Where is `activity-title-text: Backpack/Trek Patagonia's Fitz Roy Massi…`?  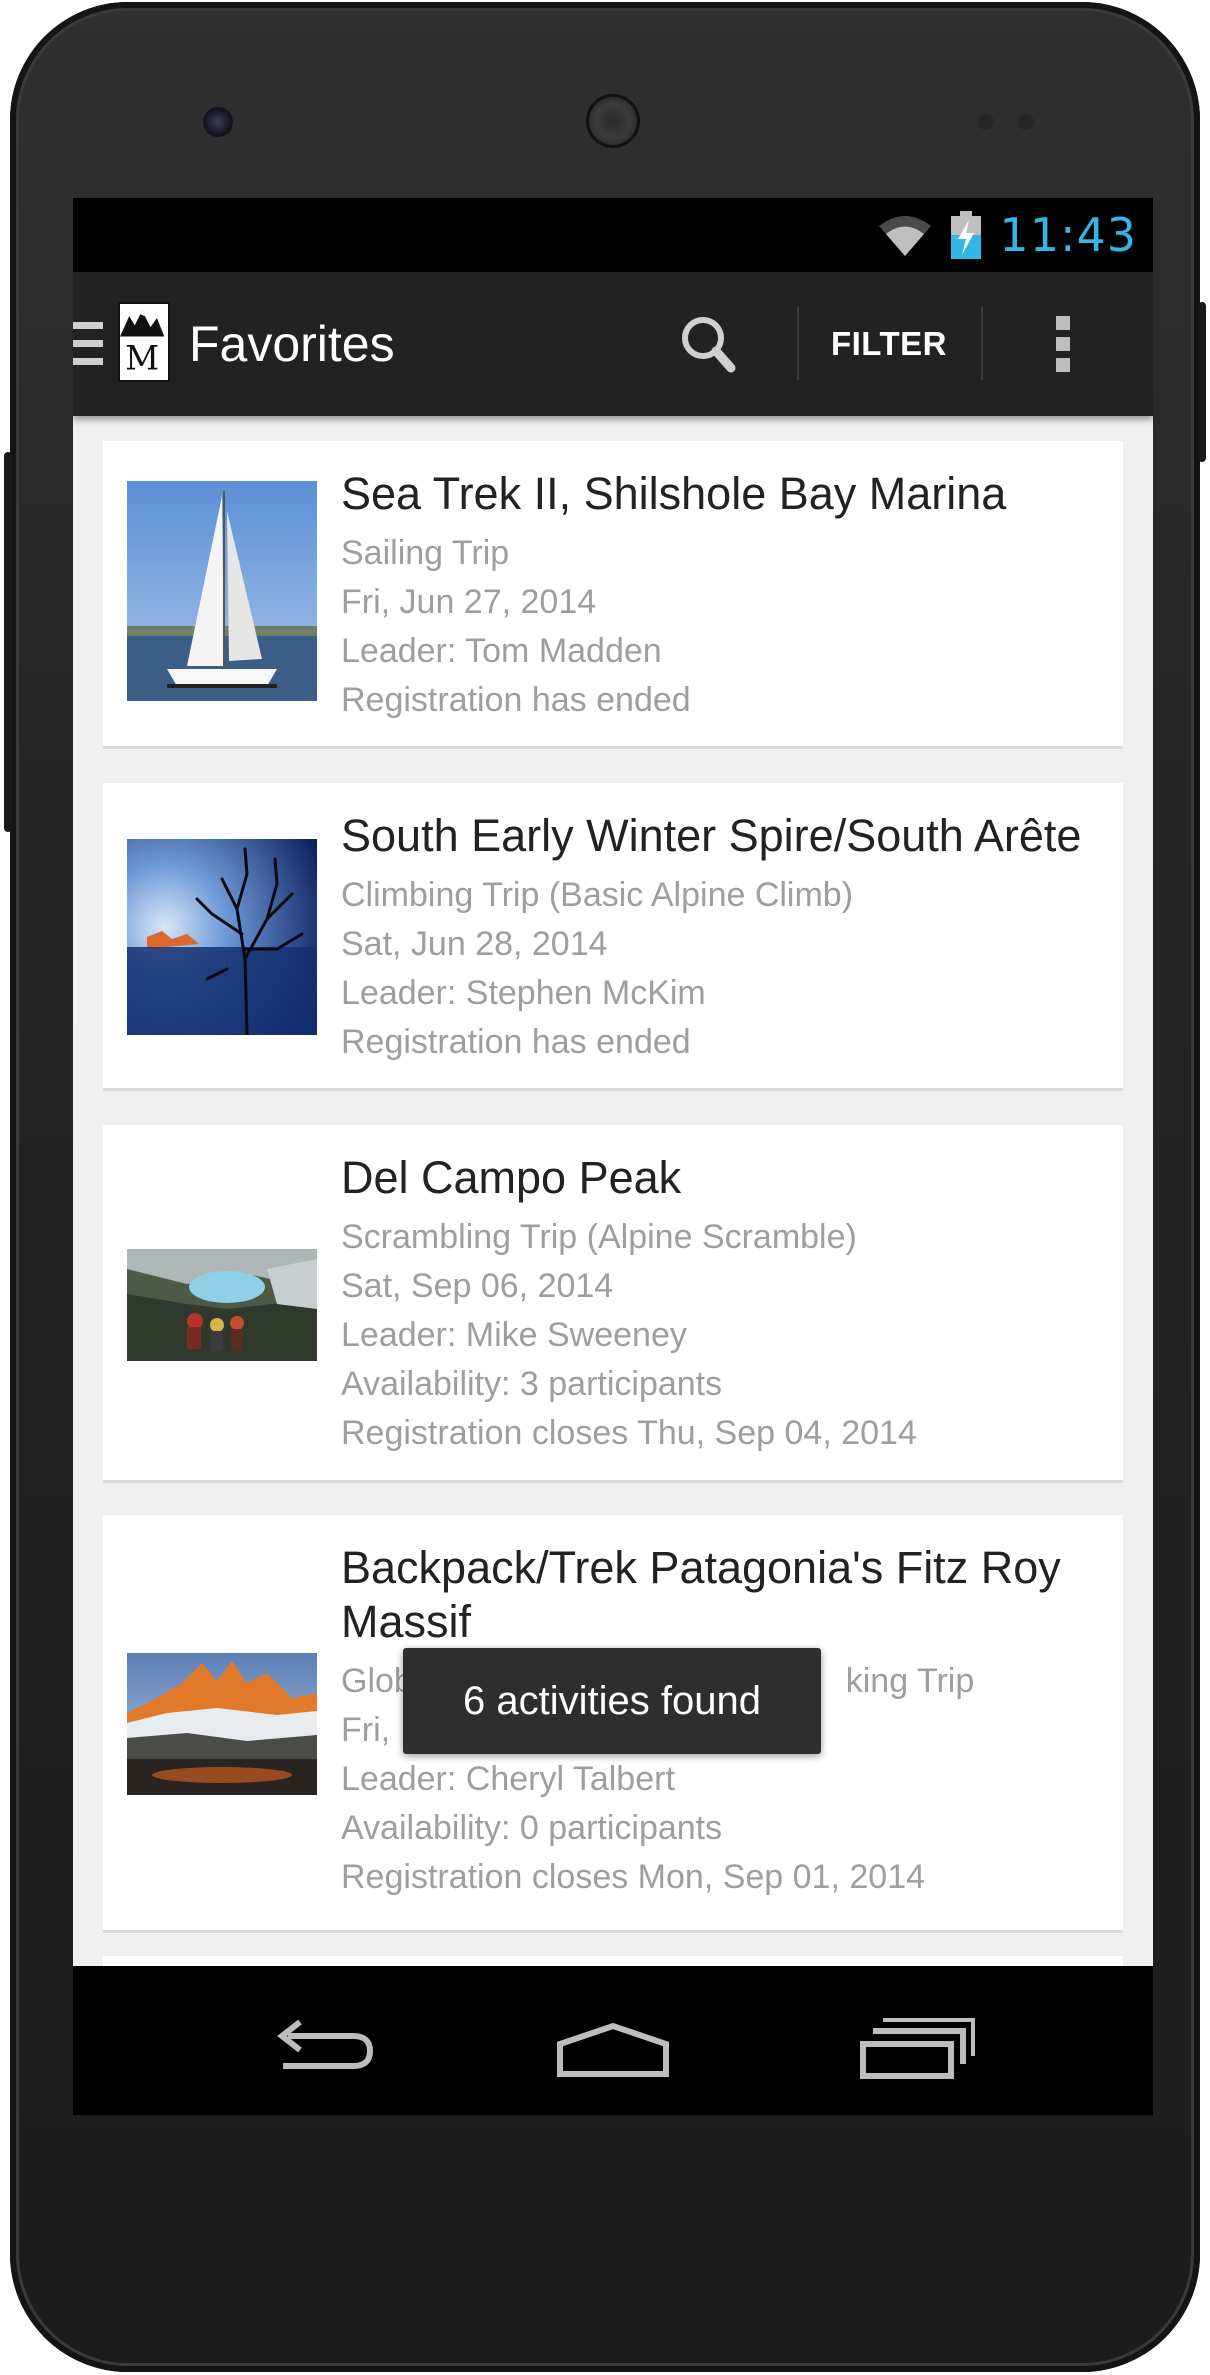
activity-title-text: Backpack/Trek Patagonia's Fitz Roy Massi… is located at coordinates (701, 1594).